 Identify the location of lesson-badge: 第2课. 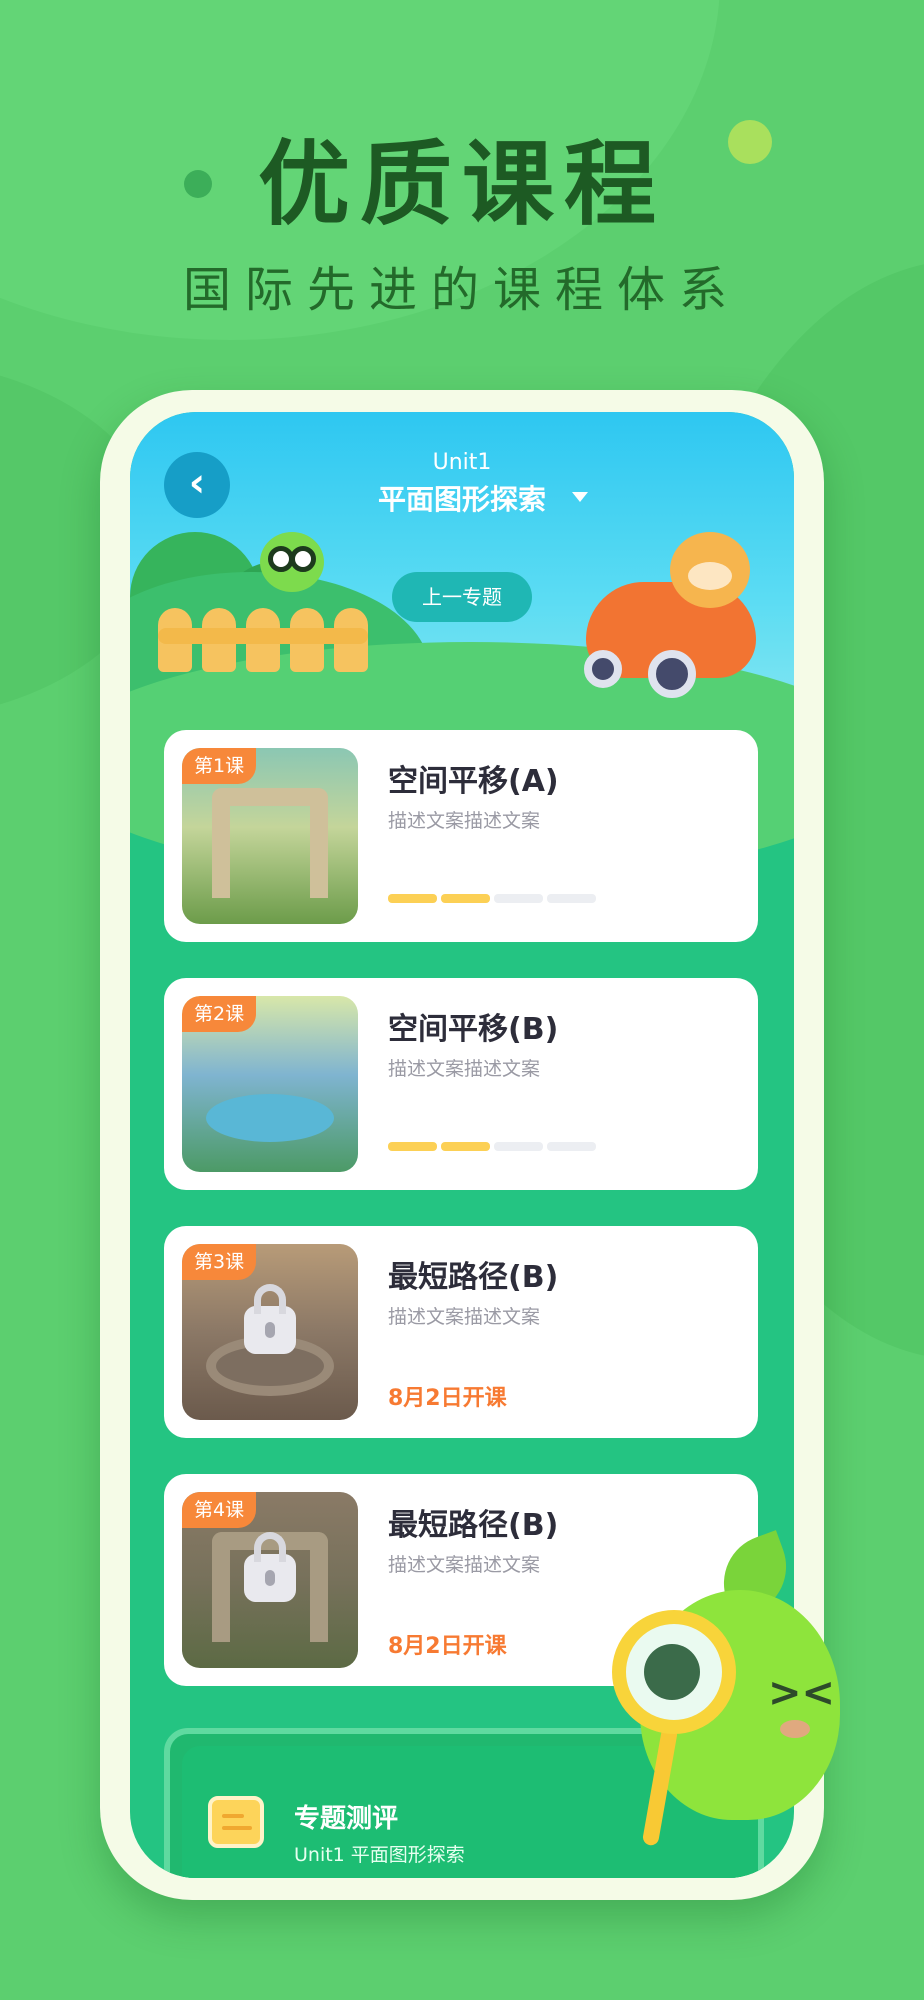
(219, 1014).